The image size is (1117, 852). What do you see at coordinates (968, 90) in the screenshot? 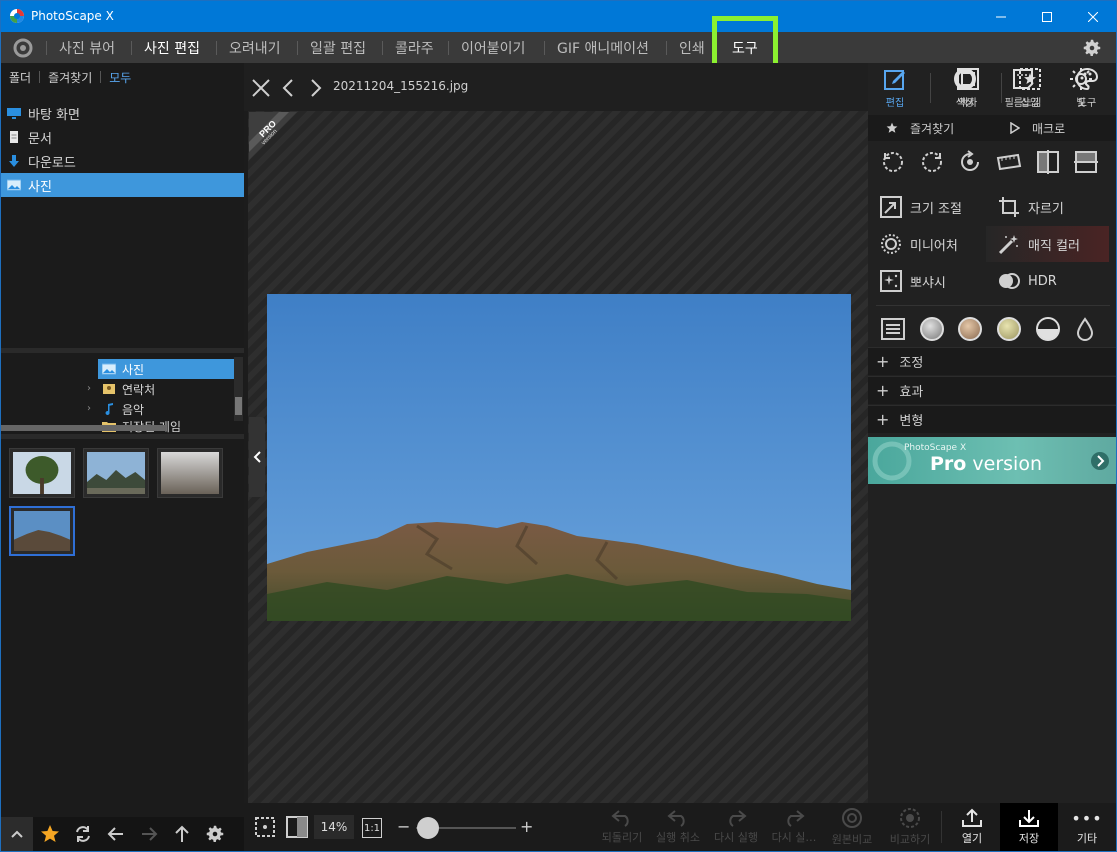
I see `tool-tab-frame: 액자` at bounding box center [968, 90].